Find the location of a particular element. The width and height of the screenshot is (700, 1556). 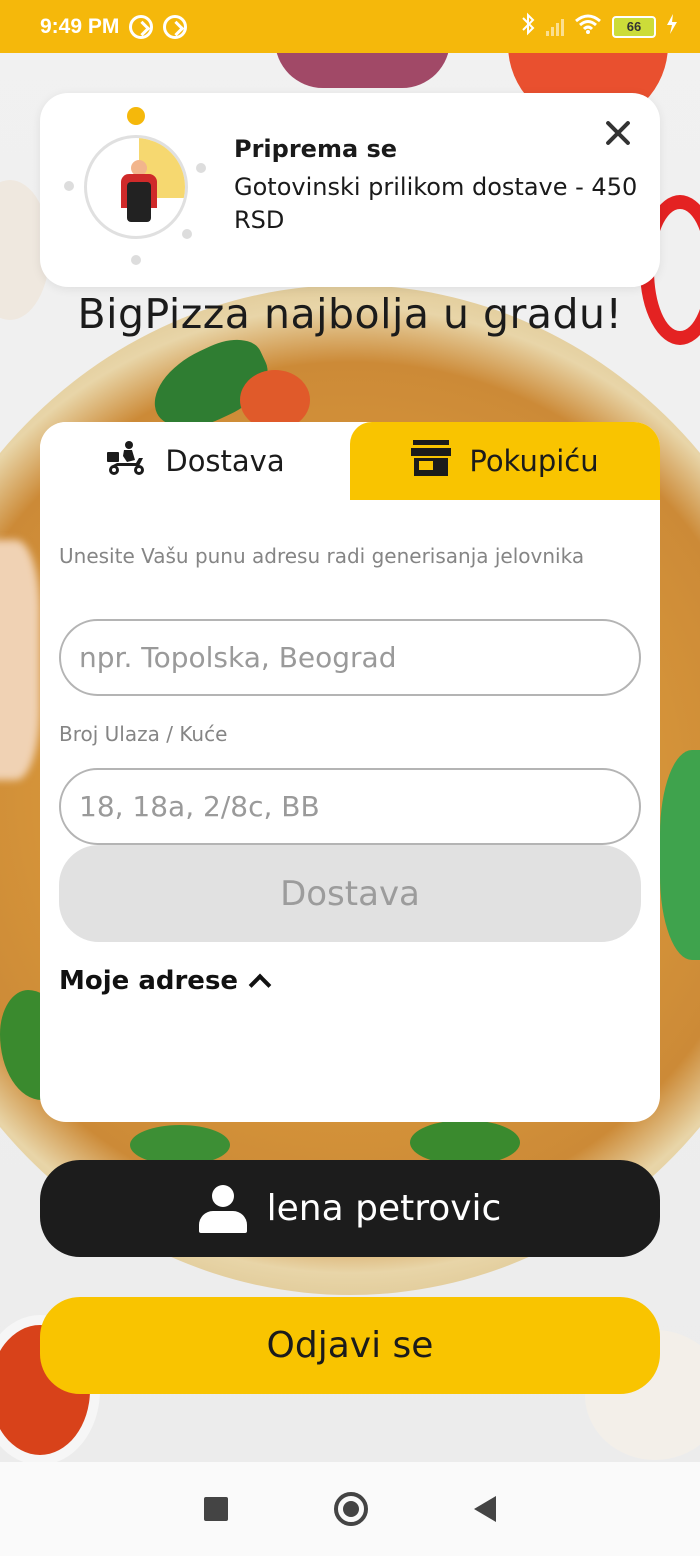

back-icon is located at coordinates (485, 1509).